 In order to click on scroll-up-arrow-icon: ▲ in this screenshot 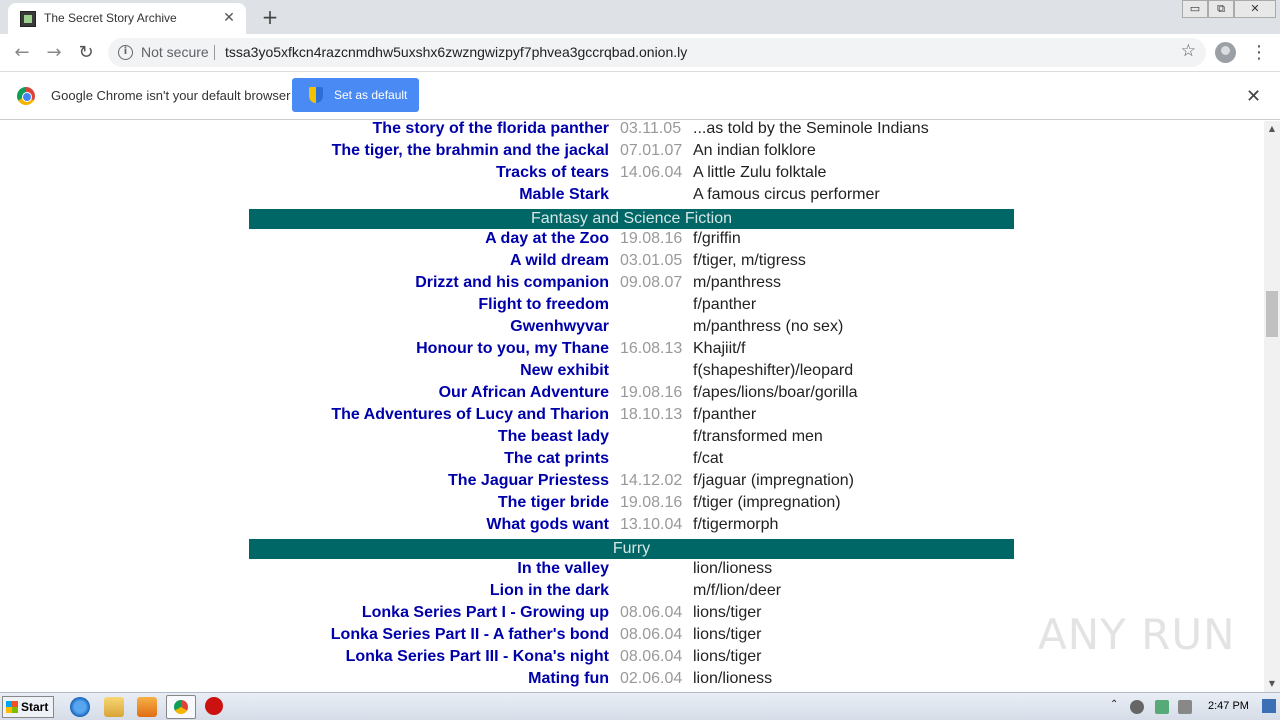, I will do `click(1272, 129)`.